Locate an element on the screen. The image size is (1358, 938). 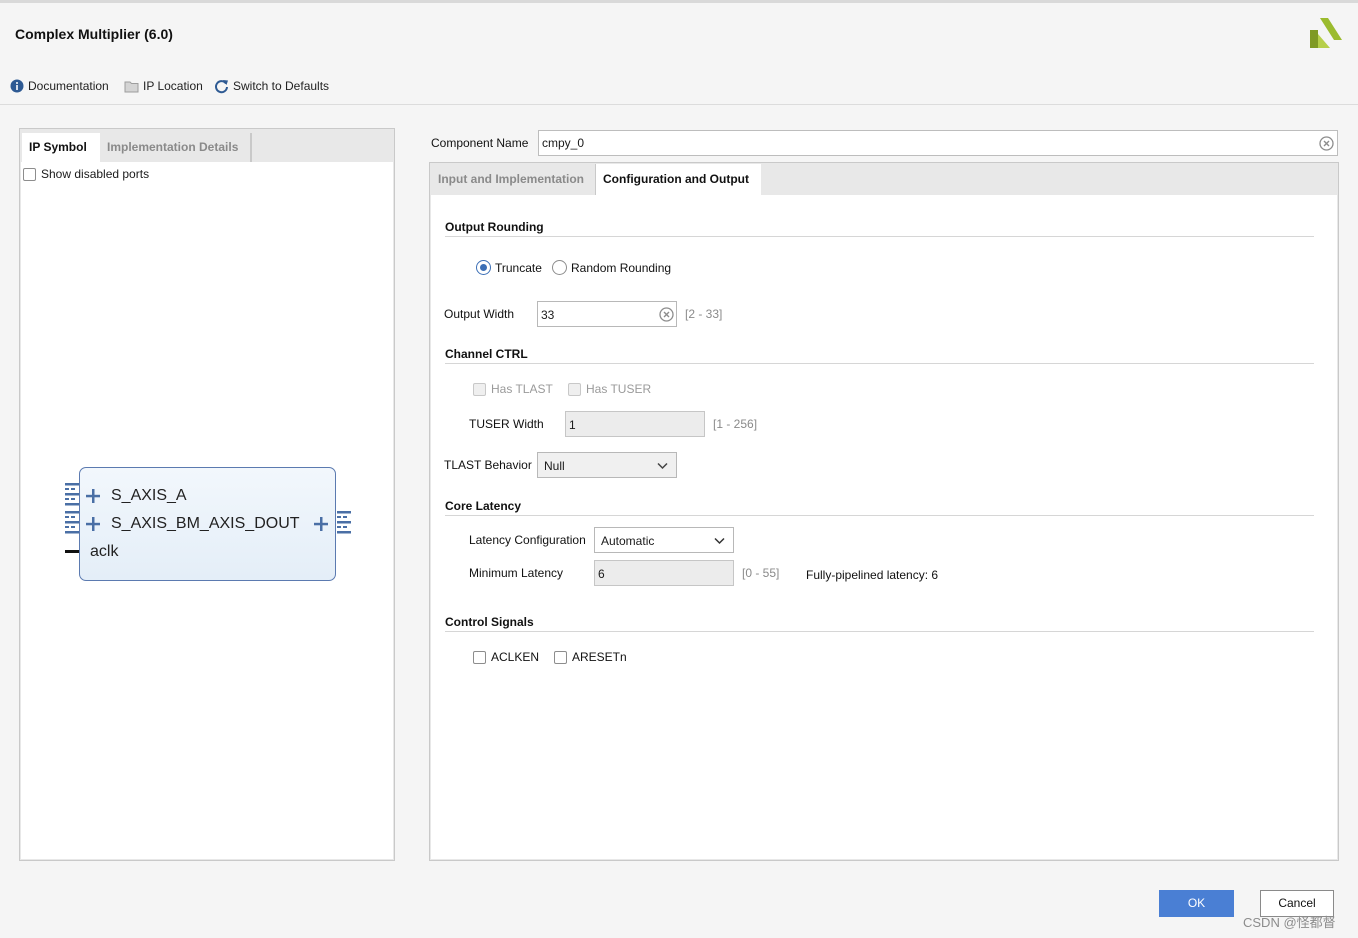
port-s-axis-a: S_AXIS_A is located at coordinates (149, 495).